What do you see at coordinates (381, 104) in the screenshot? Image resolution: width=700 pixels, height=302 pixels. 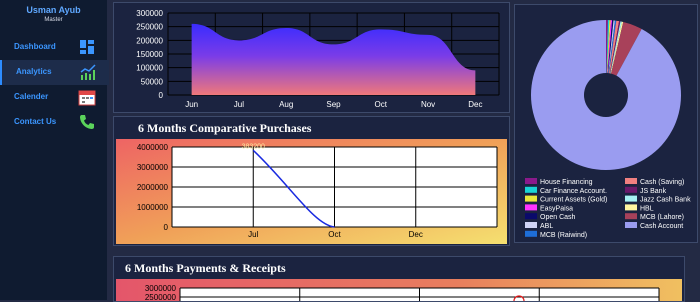 I see `area-xtick-label: Oct` at bounding box center [381, 104].